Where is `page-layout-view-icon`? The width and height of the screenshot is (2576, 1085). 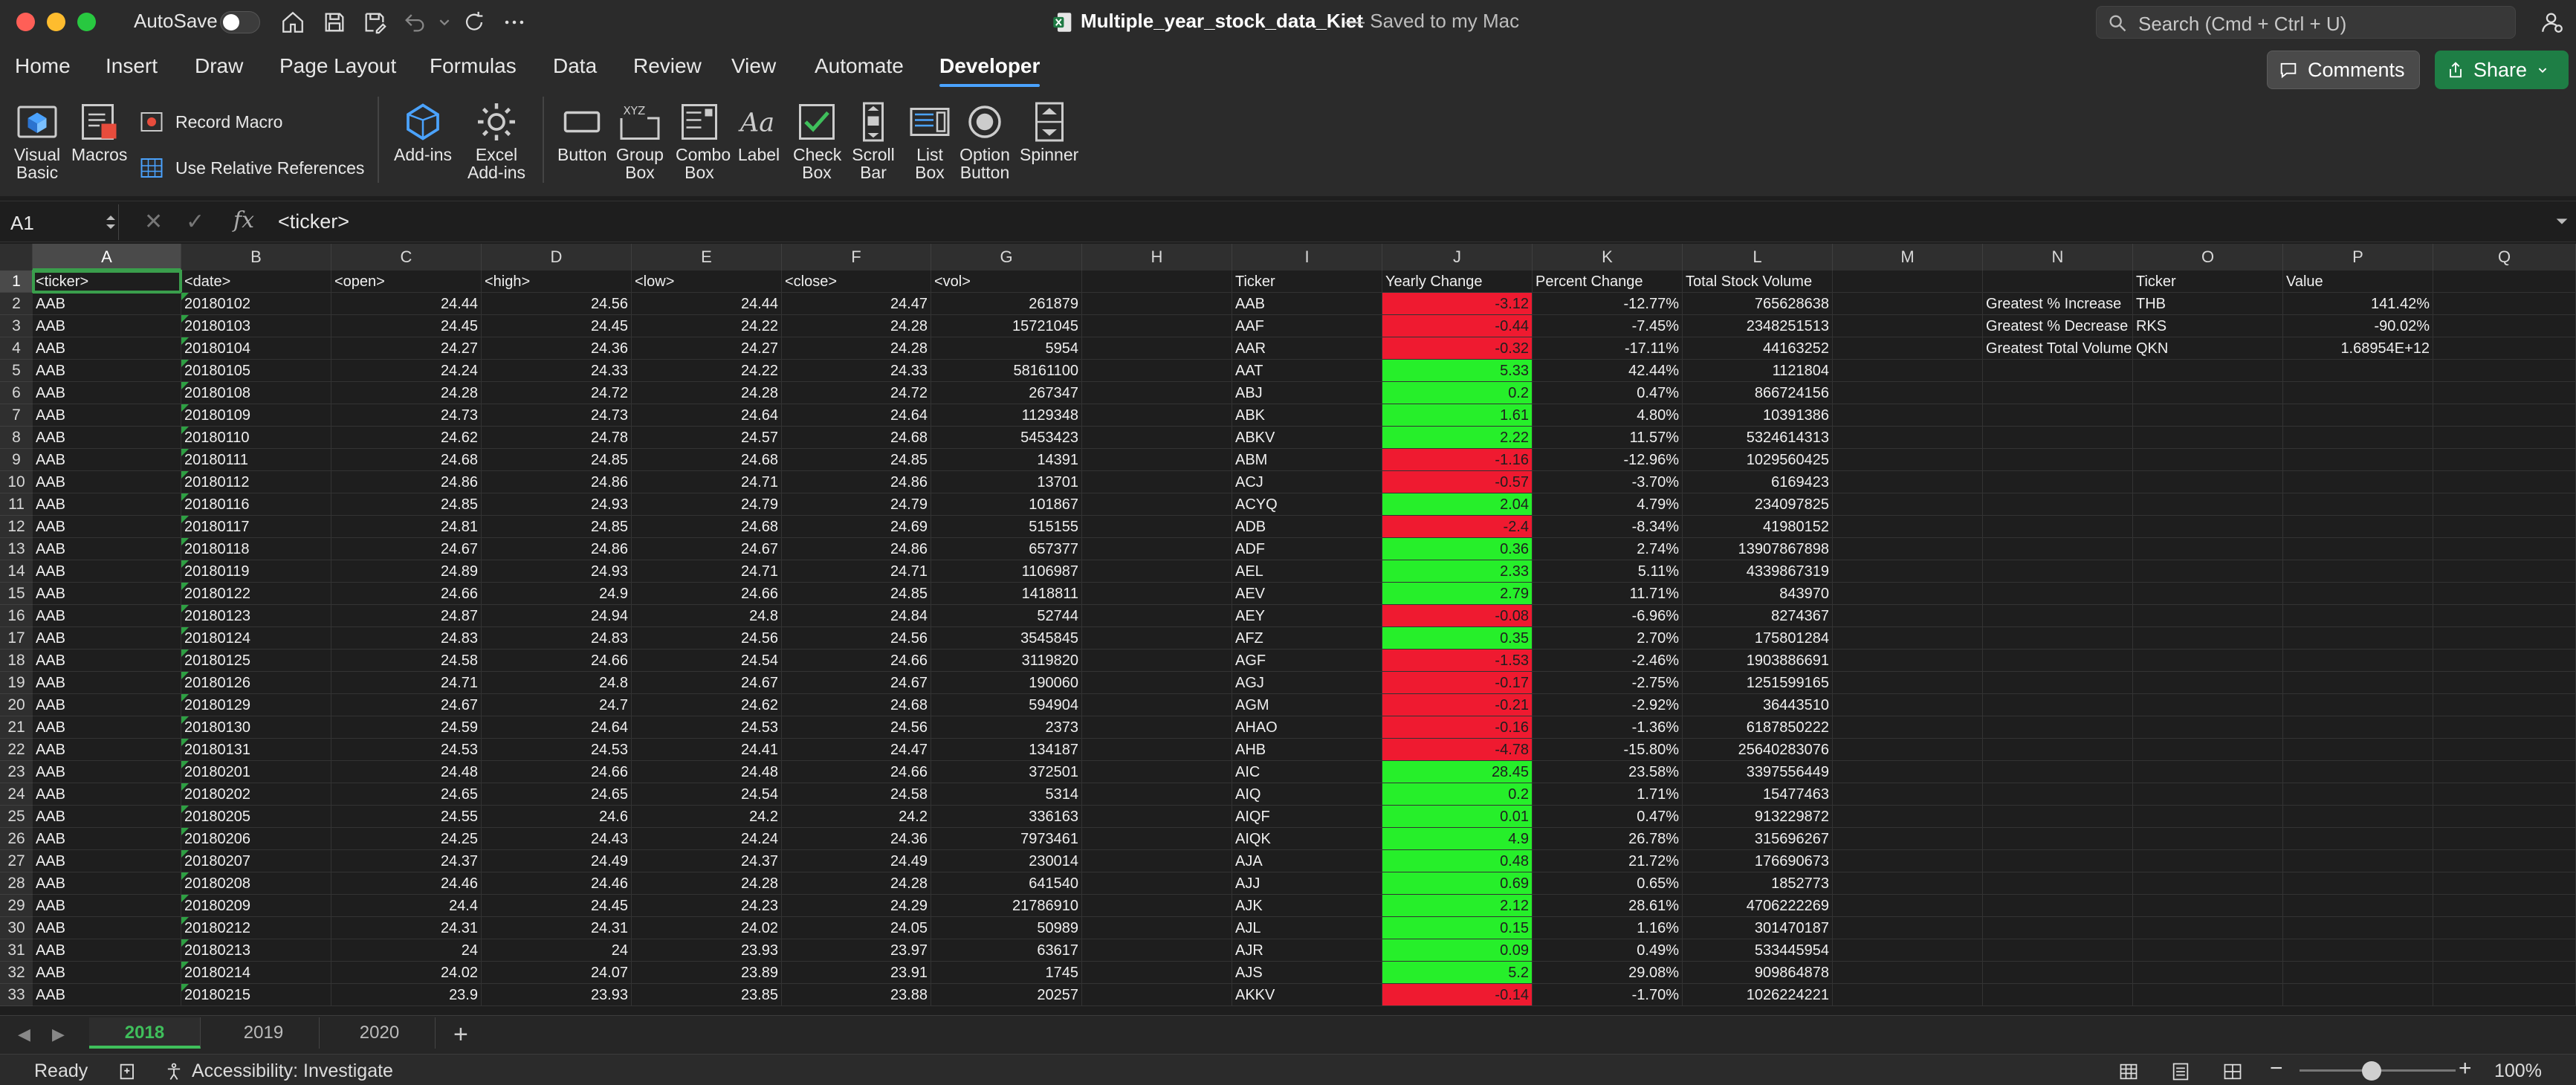 page-layout-view-icon is located at coordinates (2180, 1071).